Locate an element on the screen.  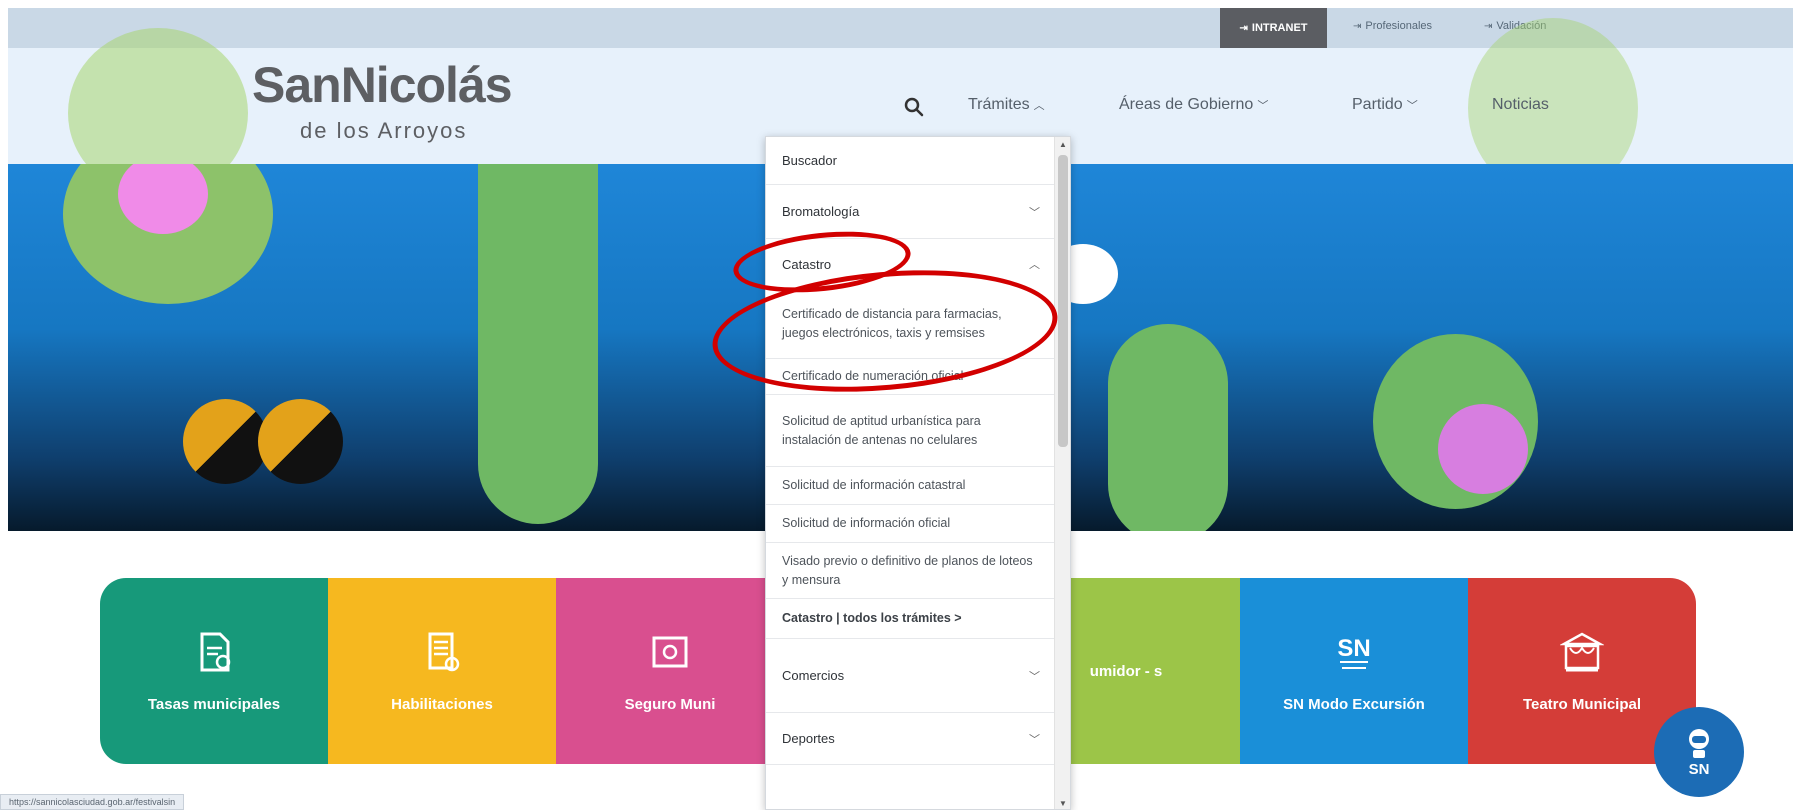
submenu-item-label: Solicitud de información oficial is located at coordinates (866, 523).